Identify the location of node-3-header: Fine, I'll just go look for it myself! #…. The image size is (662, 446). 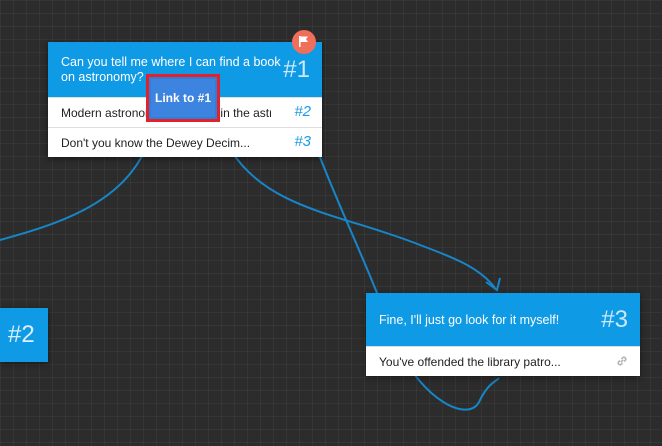
(503, 319).